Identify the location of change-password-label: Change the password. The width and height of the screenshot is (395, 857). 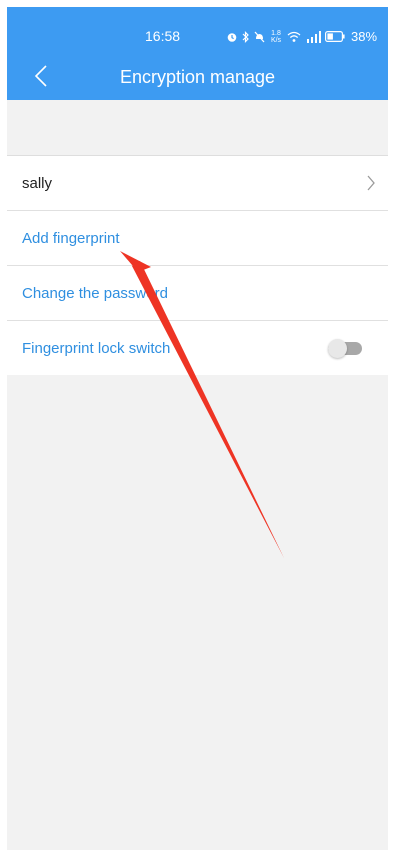
(95, 293).